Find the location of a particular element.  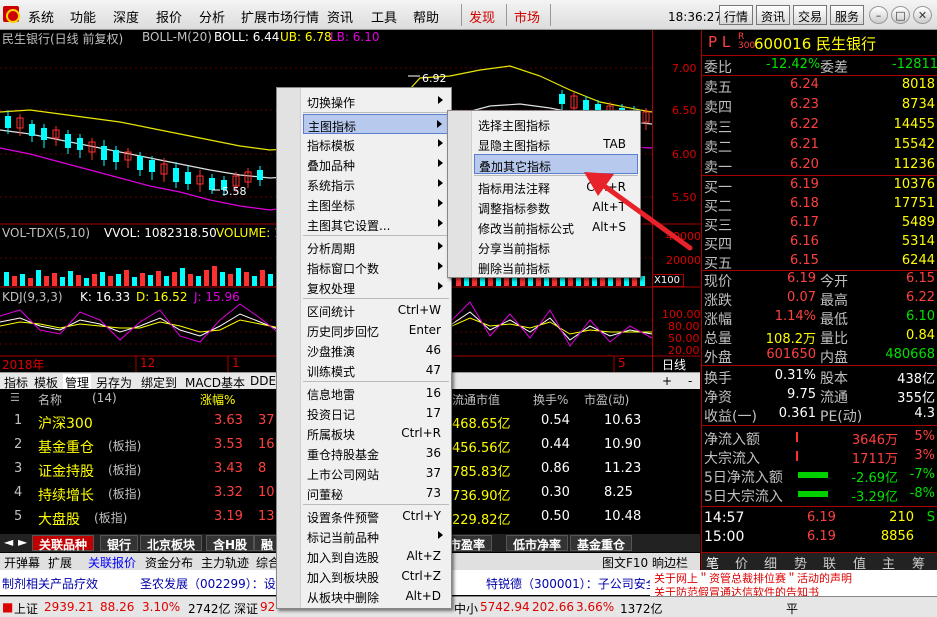

close-icon: ✕ is located at coordinates (922, 15).